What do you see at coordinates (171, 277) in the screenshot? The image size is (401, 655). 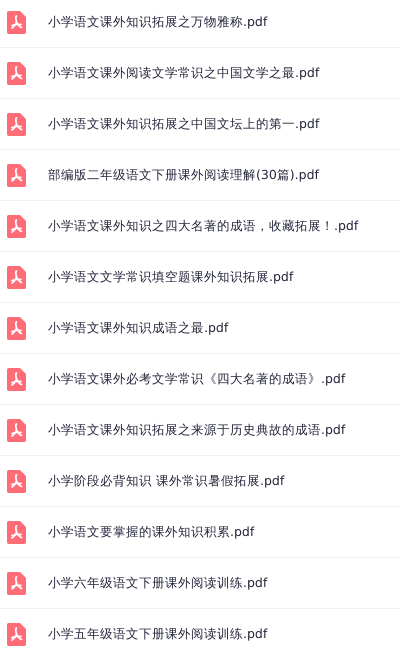 I see `file-name: 小学语文文学常识填空题课外知识拓展.pdf` at bounding box center [171, 277].